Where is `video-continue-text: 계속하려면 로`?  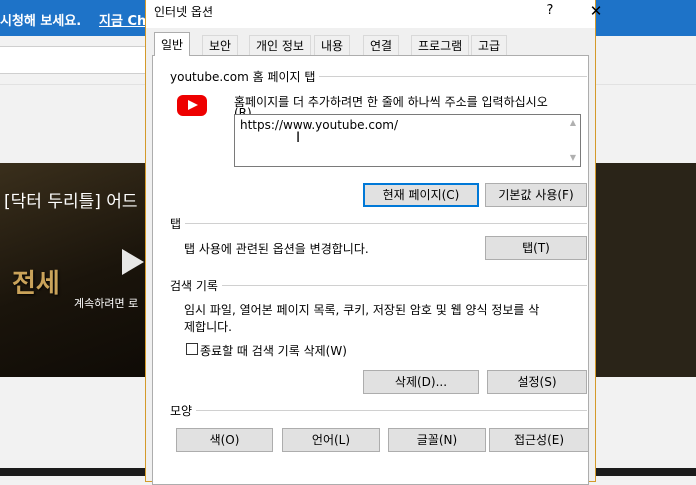 video-continue-text: 계속하려면 로 is located at coordinates (106, 303).